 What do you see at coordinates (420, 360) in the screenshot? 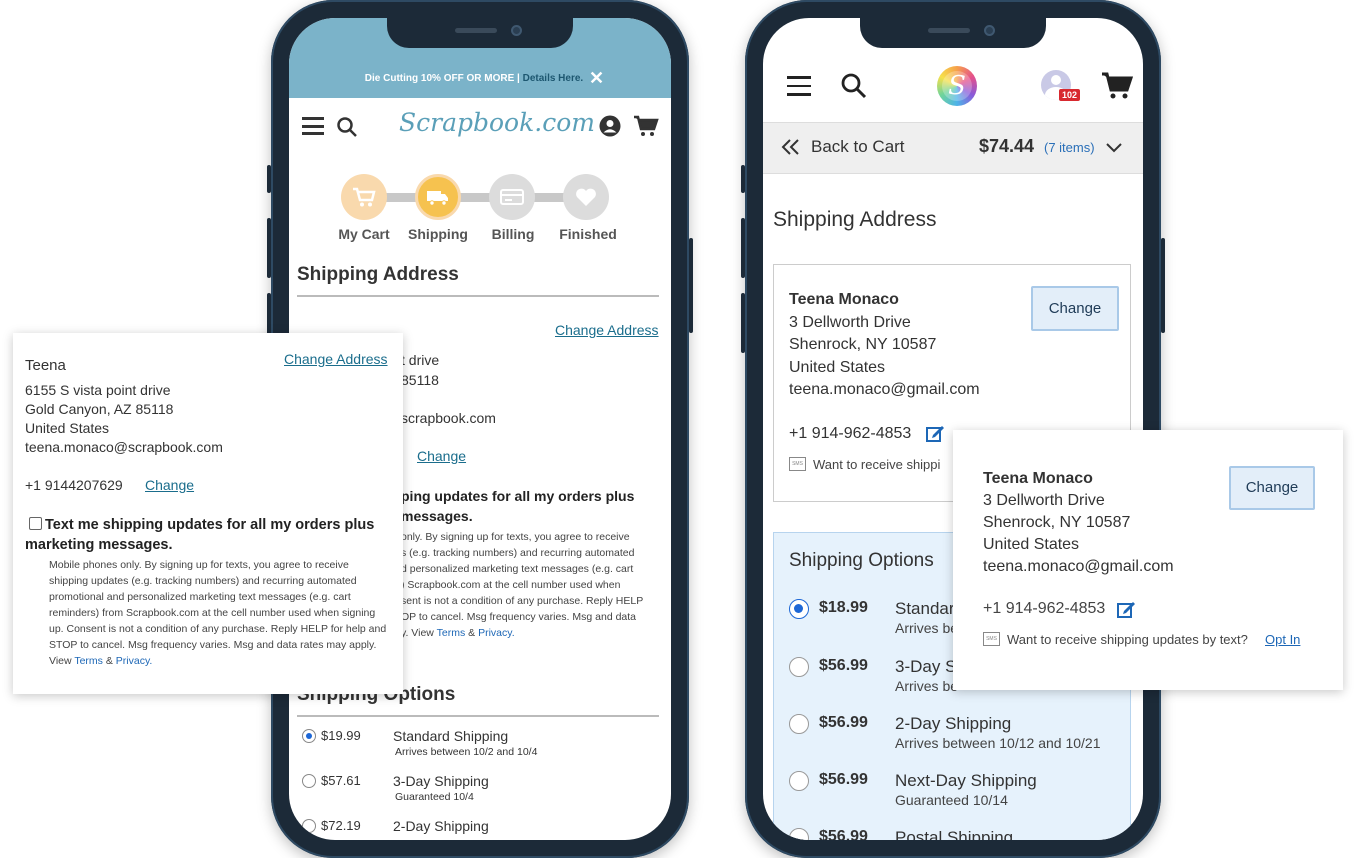
I see `address-line-fragment: t drive` at bounding box center [420, 360].